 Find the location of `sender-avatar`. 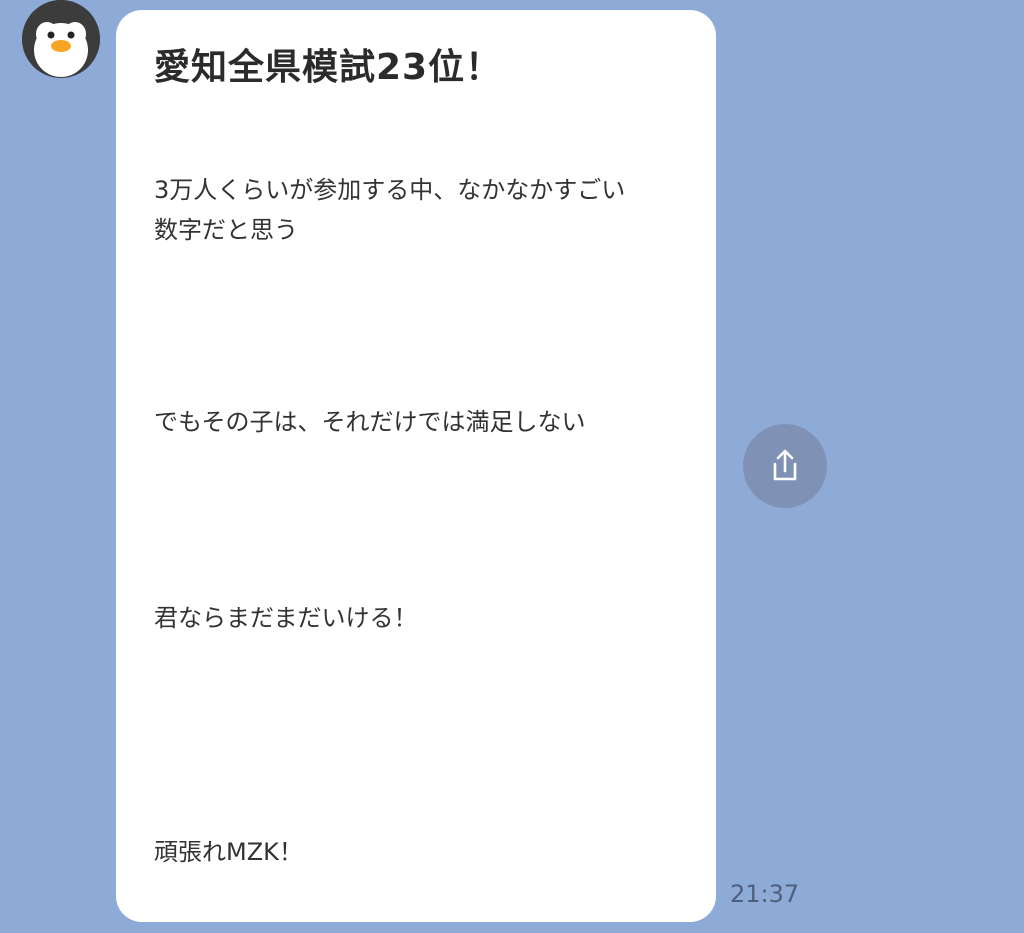

sender-avatar is located at coordinates (61, 39).